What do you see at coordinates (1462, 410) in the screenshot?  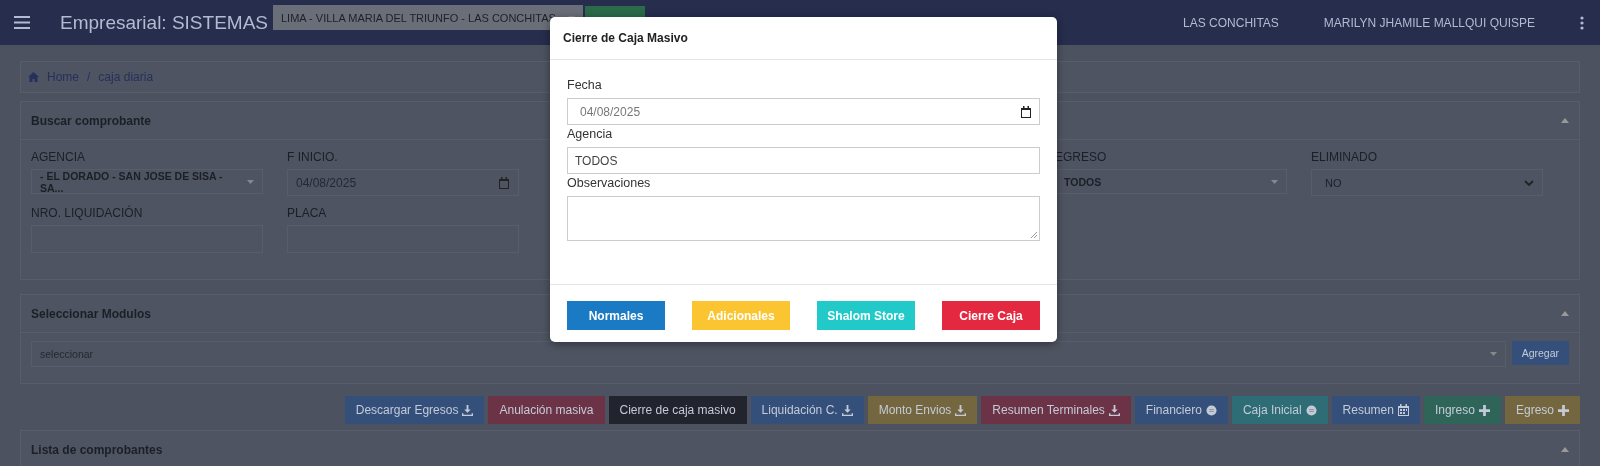 I see `action-button: Ingreso` at bounding box center [1462, 410].